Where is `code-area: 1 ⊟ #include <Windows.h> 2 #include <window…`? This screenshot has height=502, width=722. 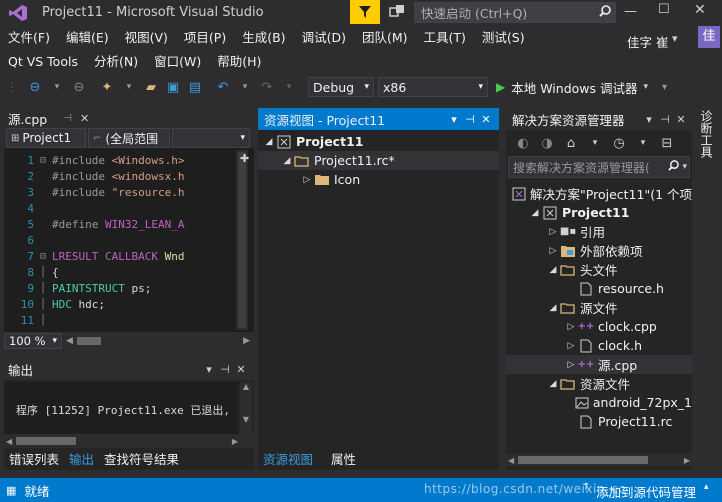
code-area: 1 ⊟ #include <Windows.h> 2 #include <window… is located at coordinates (120, 240).